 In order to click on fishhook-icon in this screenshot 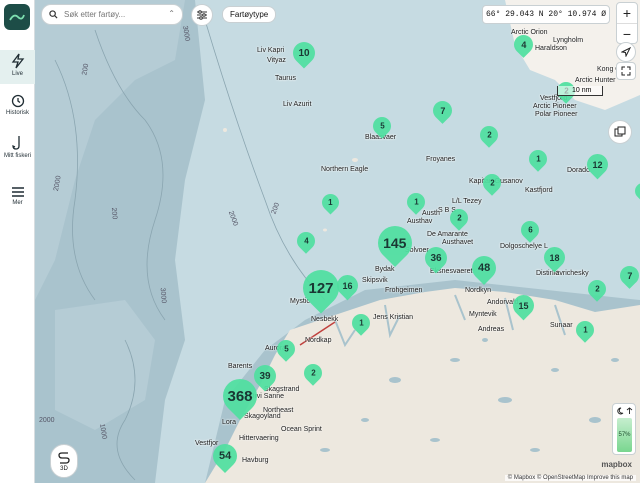, I will do `click(15, 143)`.